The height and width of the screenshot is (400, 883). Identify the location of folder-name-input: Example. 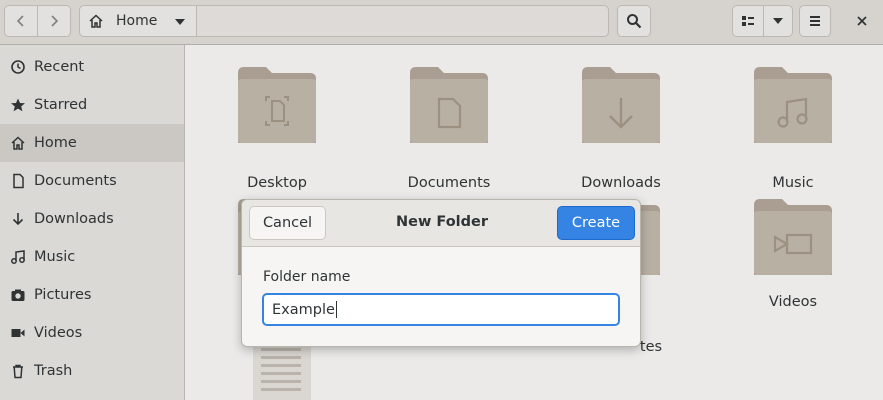
(441, 309).